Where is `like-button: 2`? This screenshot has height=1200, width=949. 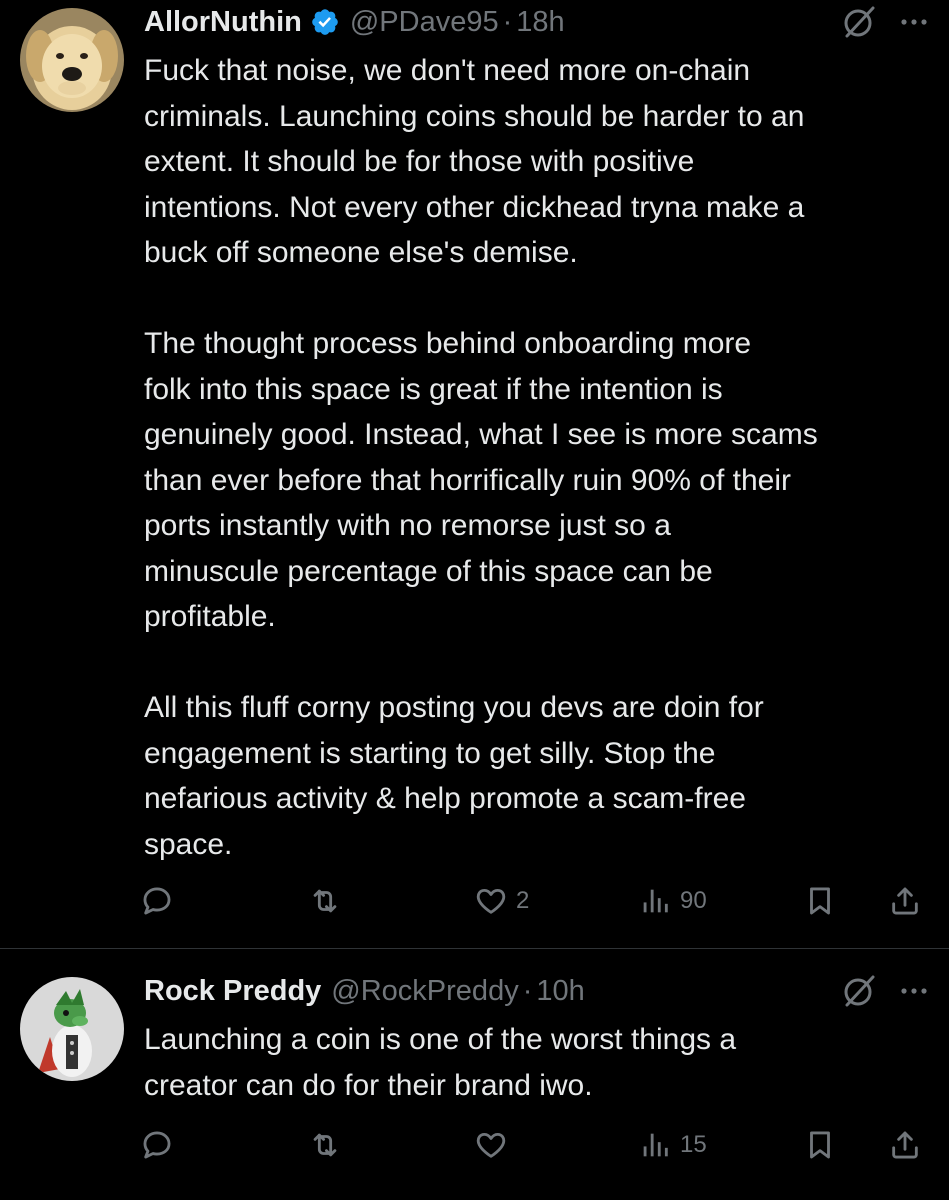
like-button: 2 is located at coordinates (501, 901).